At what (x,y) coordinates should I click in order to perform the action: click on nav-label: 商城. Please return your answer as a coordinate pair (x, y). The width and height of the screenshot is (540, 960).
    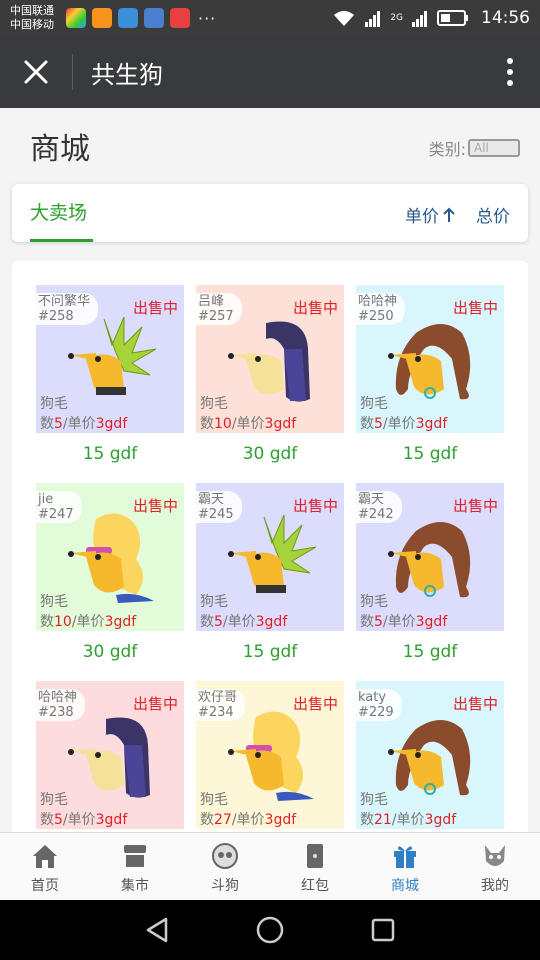
    Looking at the image, I should click on (405, 886).